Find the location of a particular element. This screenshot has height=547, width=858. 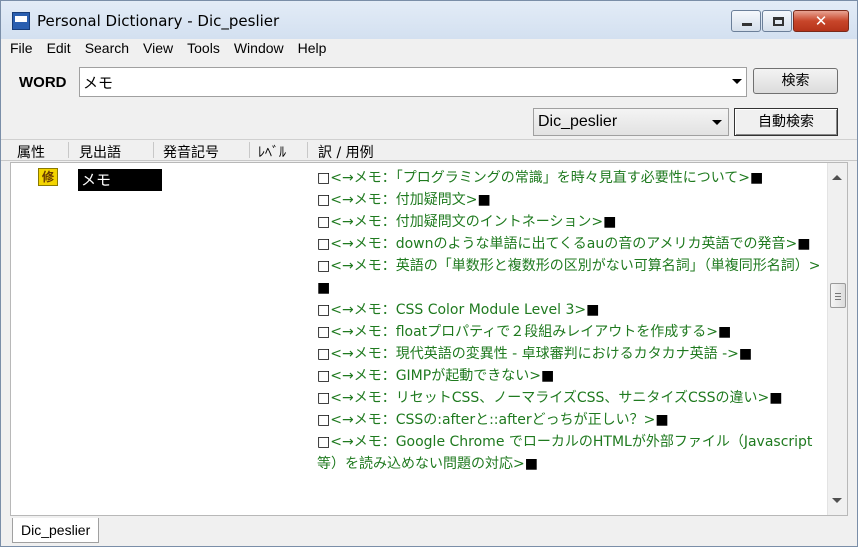

dictionary-app-icon is located at coordinates (21, 21).